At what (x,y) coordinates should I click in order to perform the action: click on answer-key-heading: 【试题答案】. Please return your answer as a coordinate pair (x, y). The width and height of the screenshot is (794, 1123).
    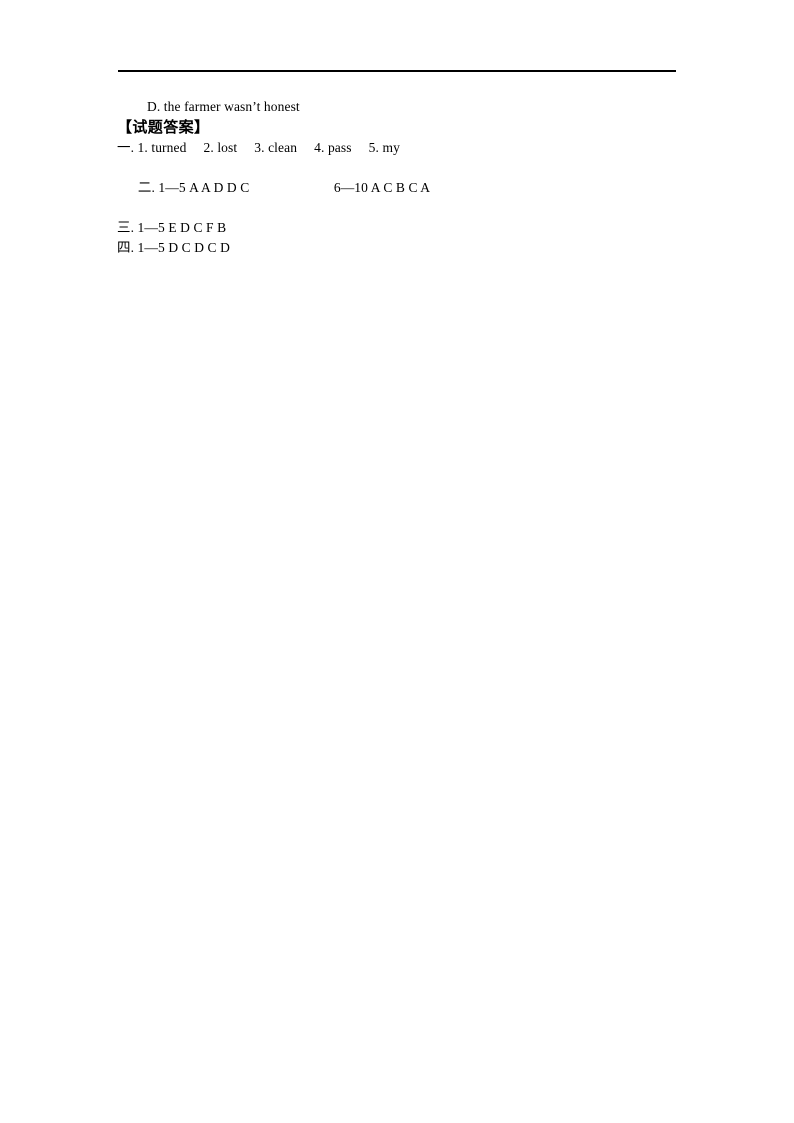
    Looking at the image, I should click on (163, 127).